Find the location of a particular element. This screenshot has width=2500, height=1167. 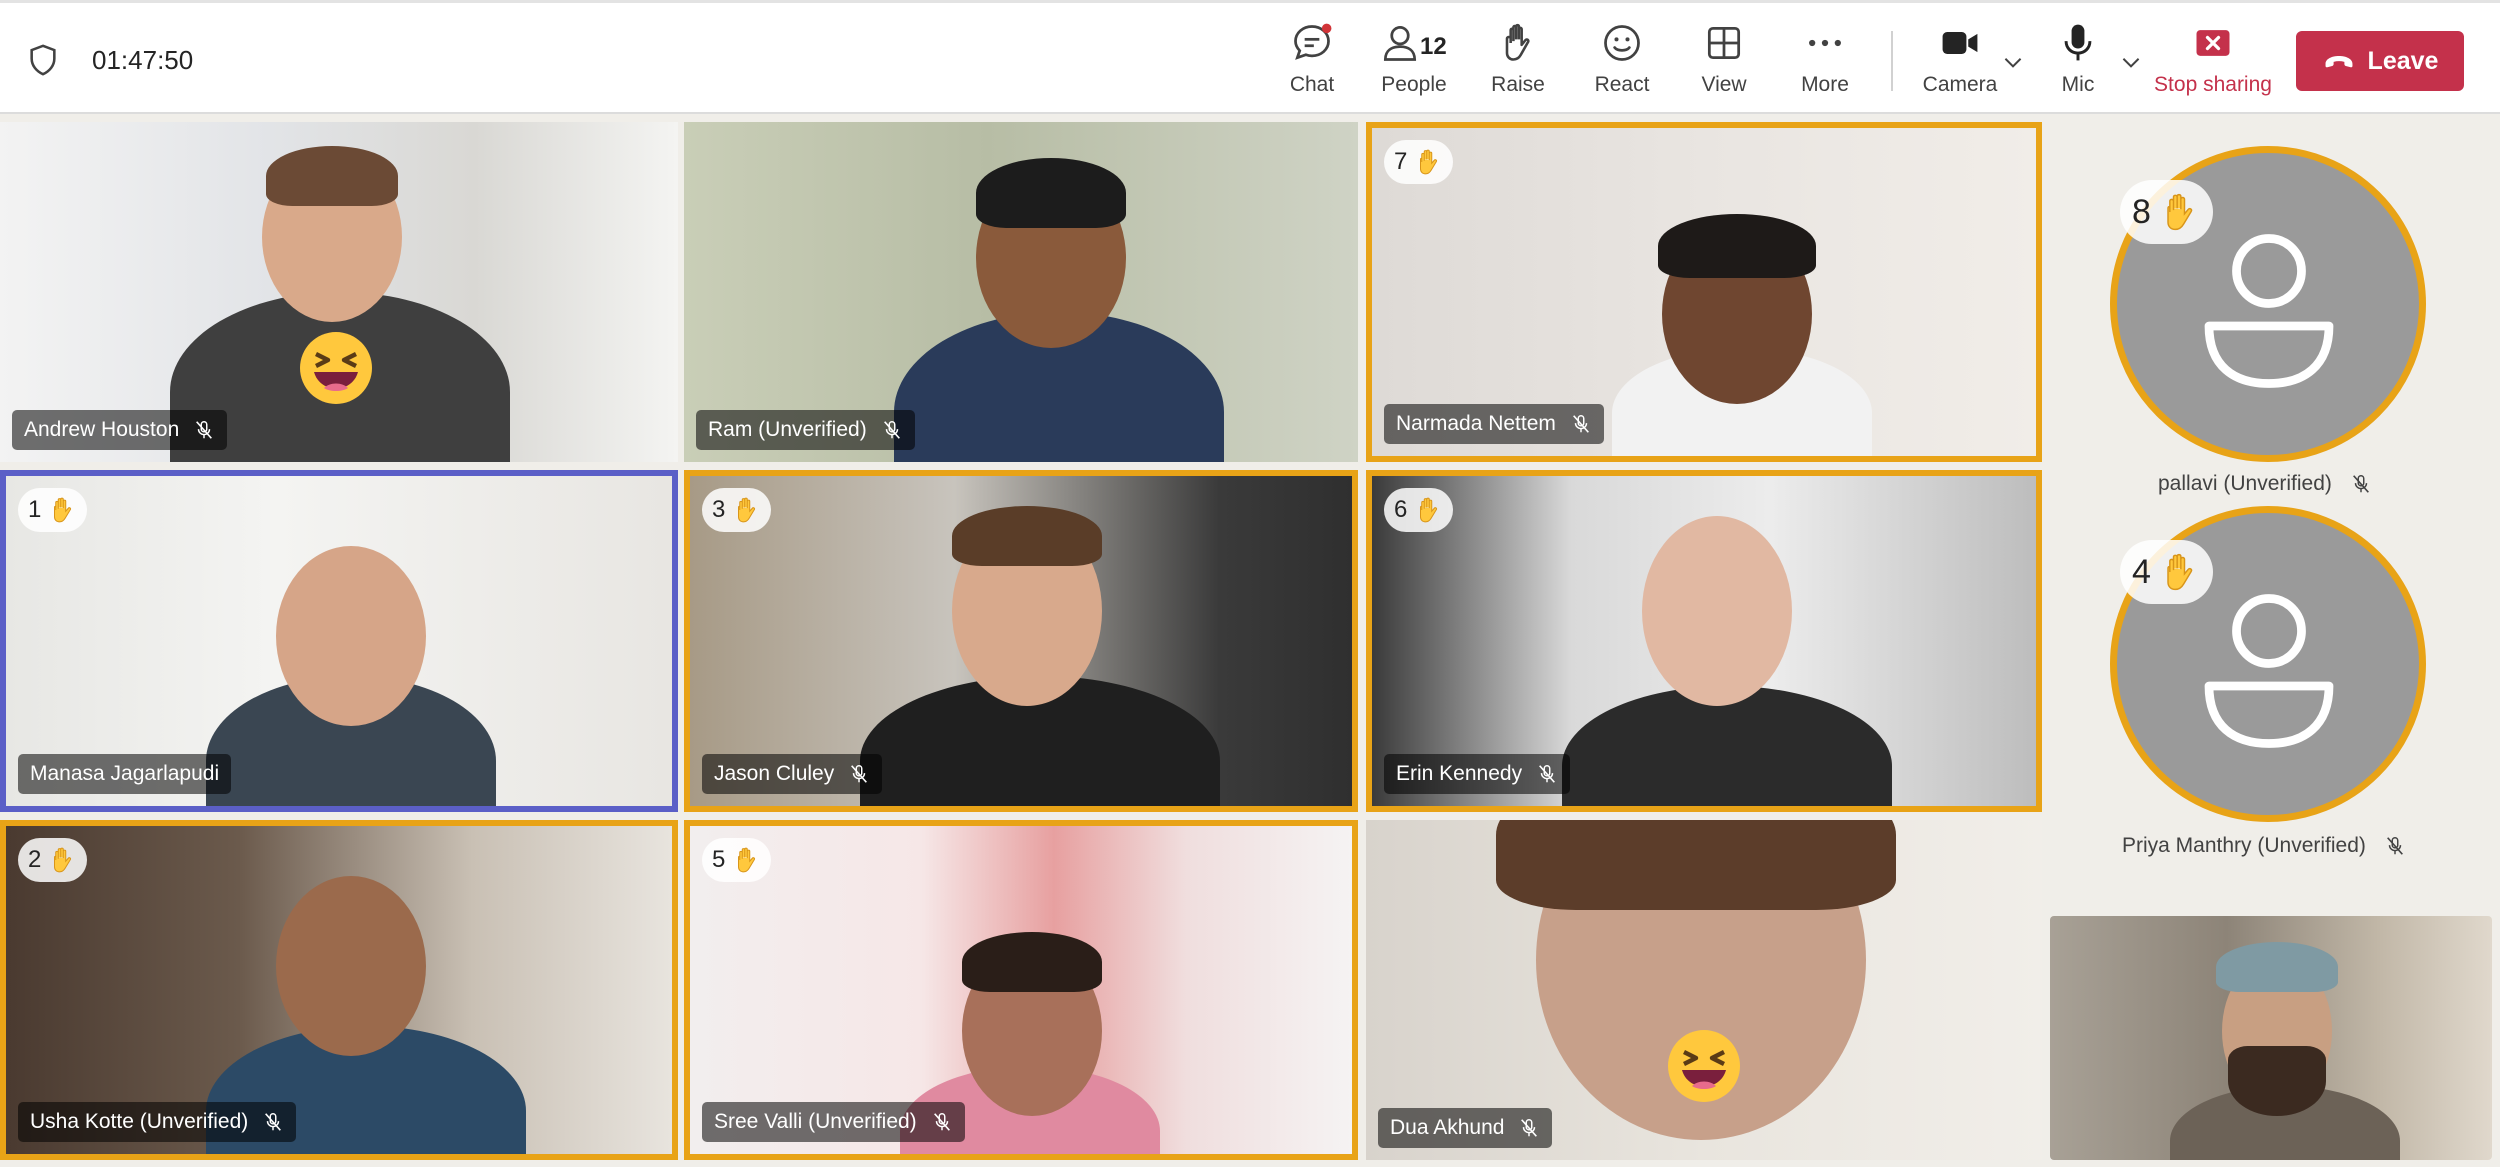

participant-tile: 5 Sree Valli (Unverified) is located at coordinates (1021, 990).